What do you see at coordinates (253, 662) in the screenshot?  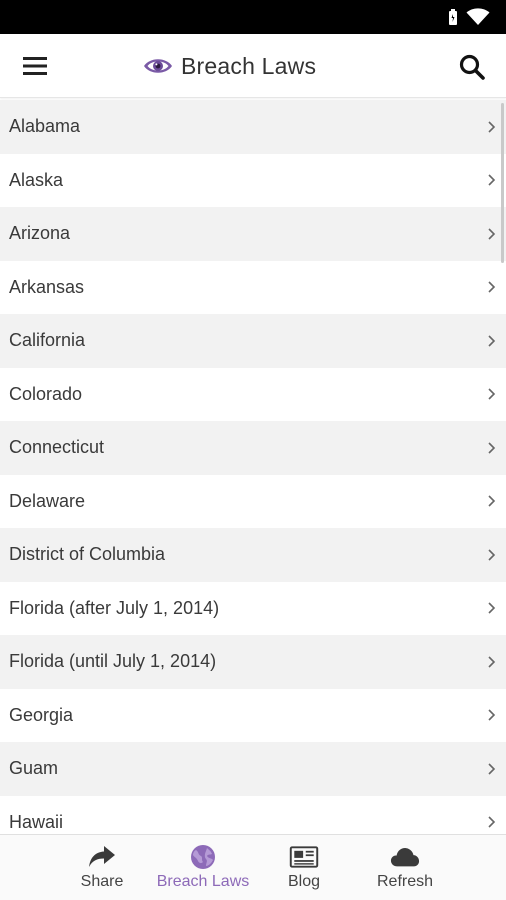 I see `list-item: Florida (until July 1, 2014)` at bounding box center [253, 662].